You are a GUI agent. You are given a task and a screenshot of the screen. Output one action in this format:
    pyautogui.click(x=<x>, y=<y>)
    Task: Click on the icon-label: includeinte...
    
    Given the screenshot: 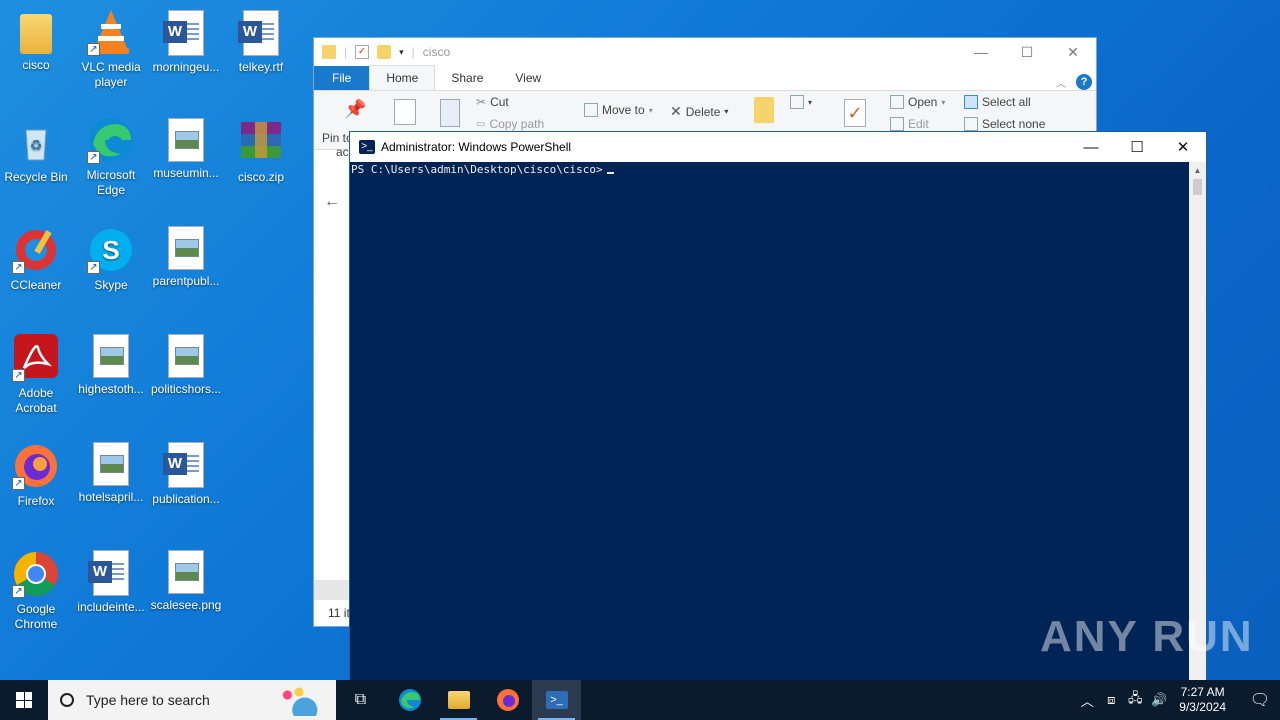 What is the action you would take?
    pyautogui.click(x=111, y=607)
    